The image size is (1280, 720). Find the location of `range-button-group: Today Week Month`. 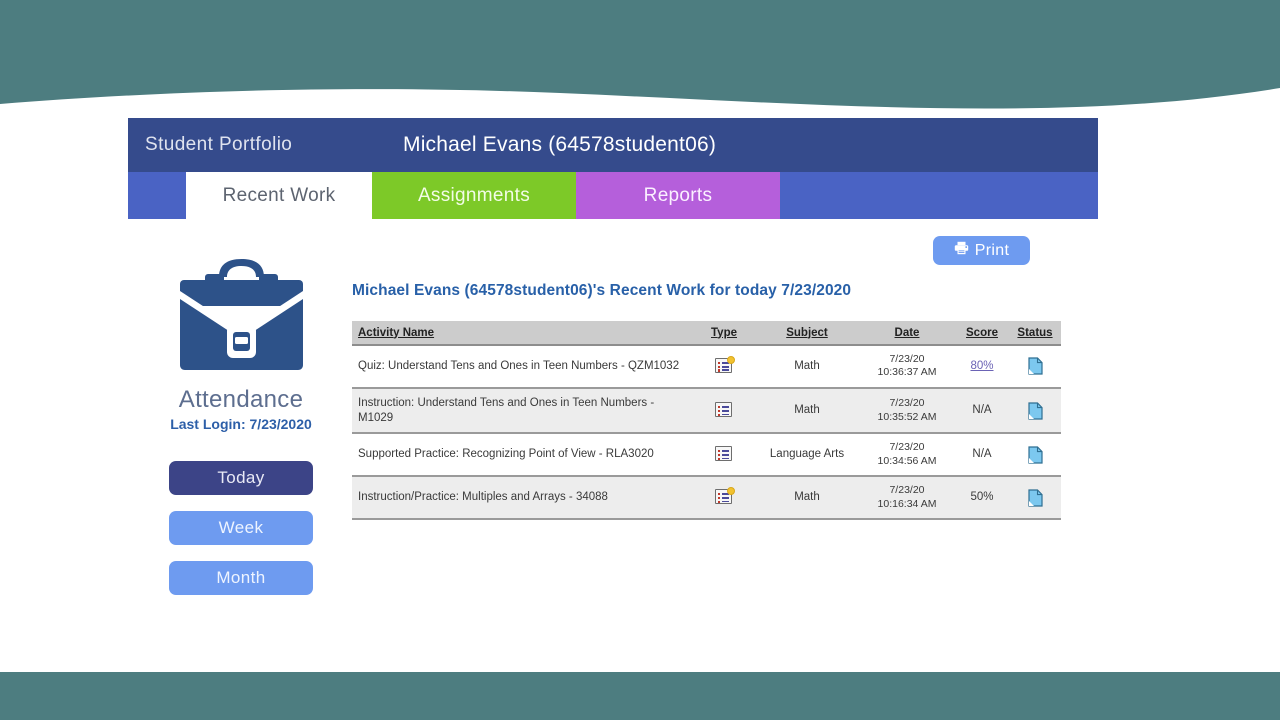

range-button-group: Today Week Month is located at coordinates (241, 528).